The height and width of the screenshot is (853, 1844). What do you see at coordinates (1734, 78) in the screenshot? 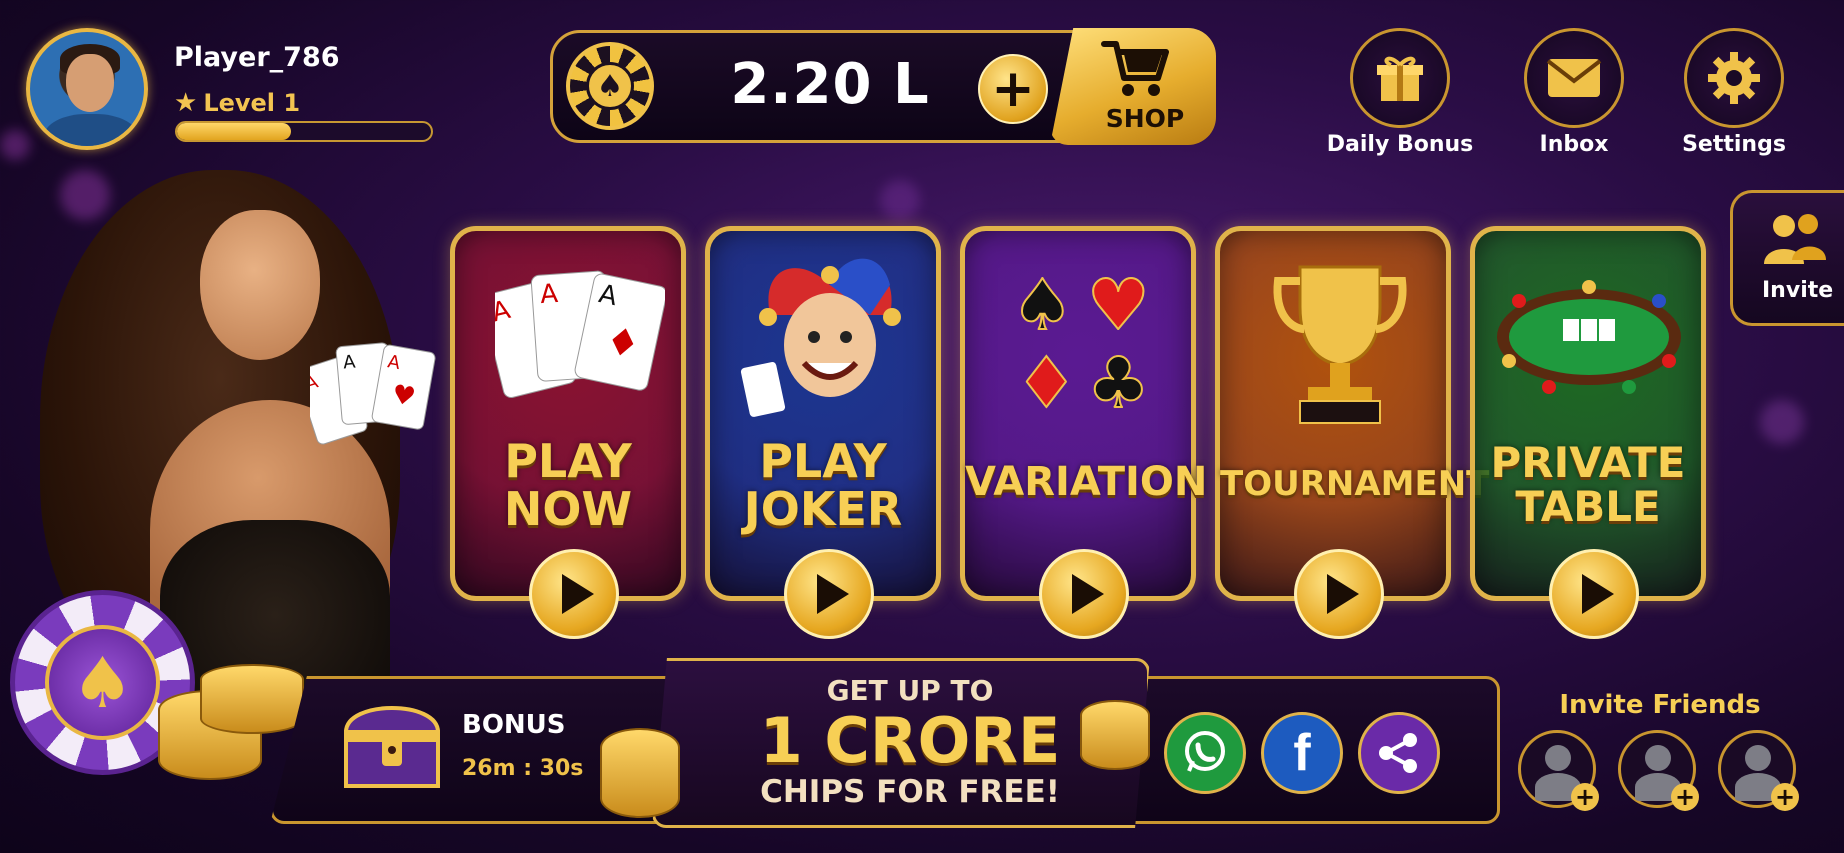
I see `gear-icon` at bounding box center [1734, 78].